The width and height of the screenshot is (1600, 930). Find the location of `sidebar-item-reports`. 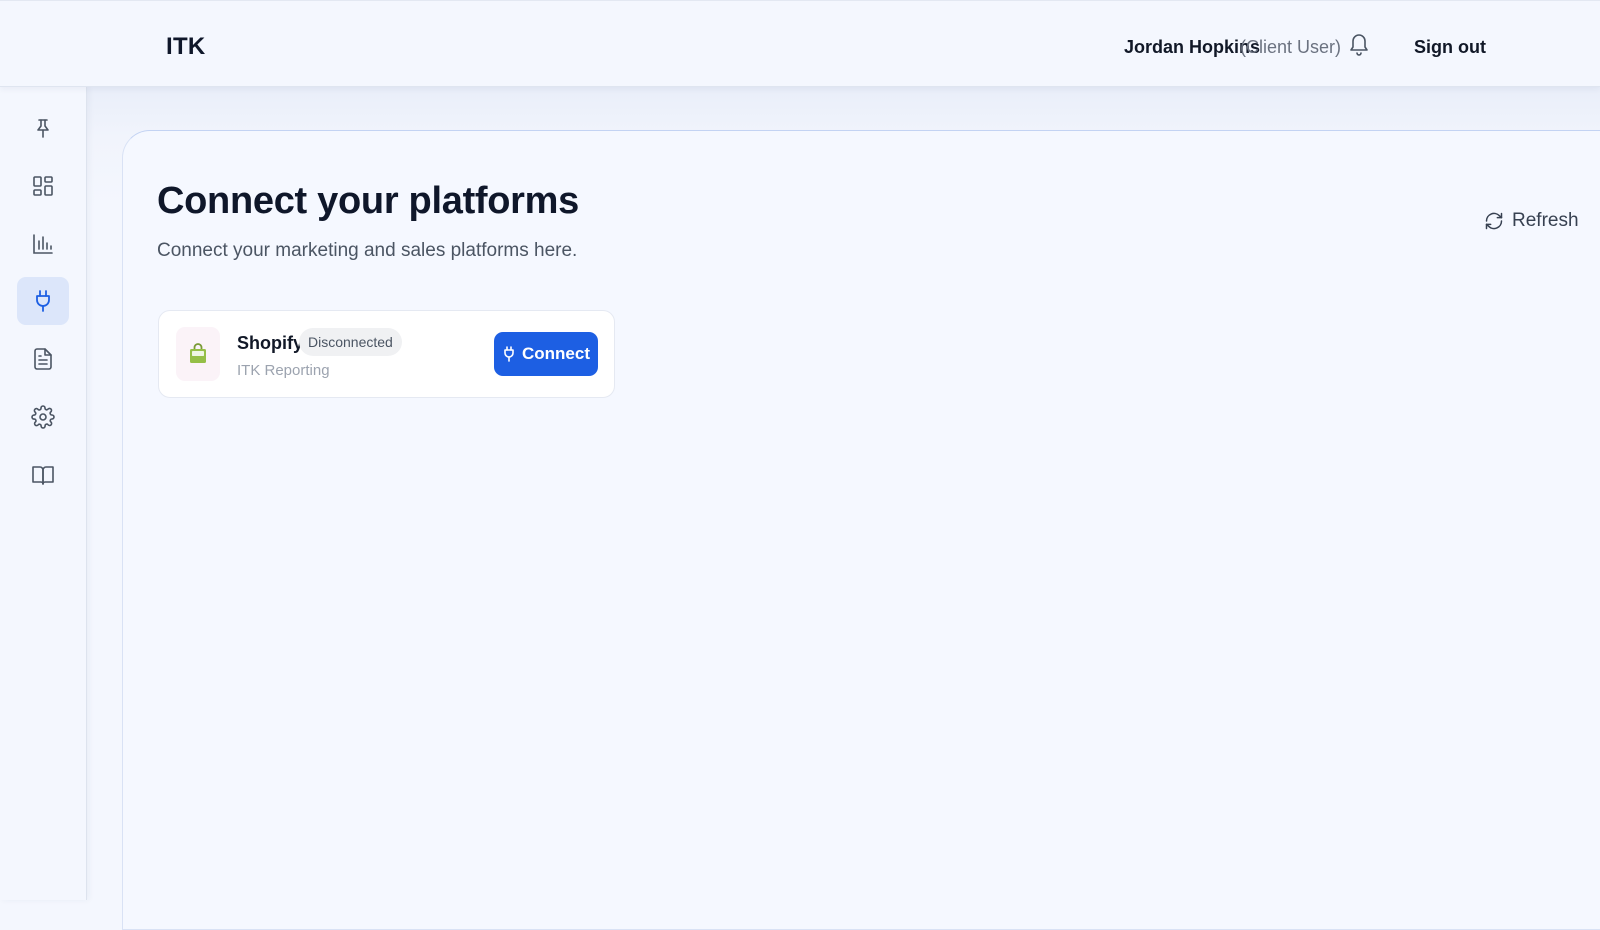

sidebar-item-reports is located at coordinates (43, 359).